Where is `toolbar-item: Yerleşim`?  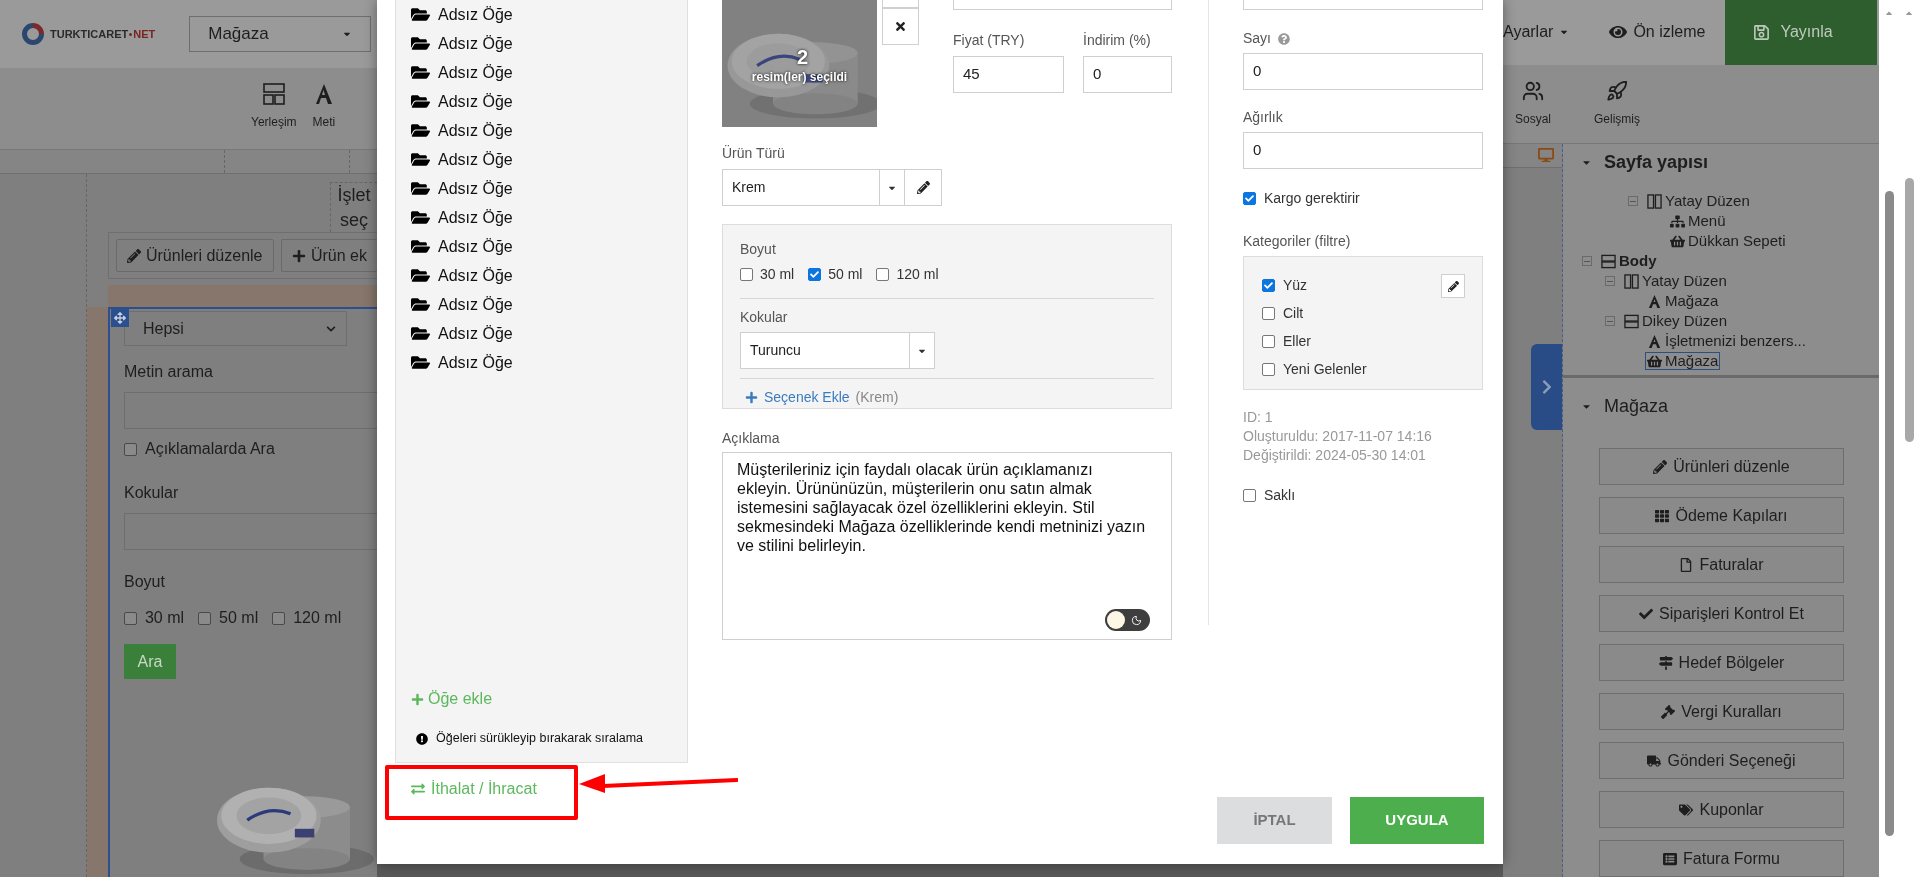
toolbar-item: Yerleşim is located at coordinates (274, 107).